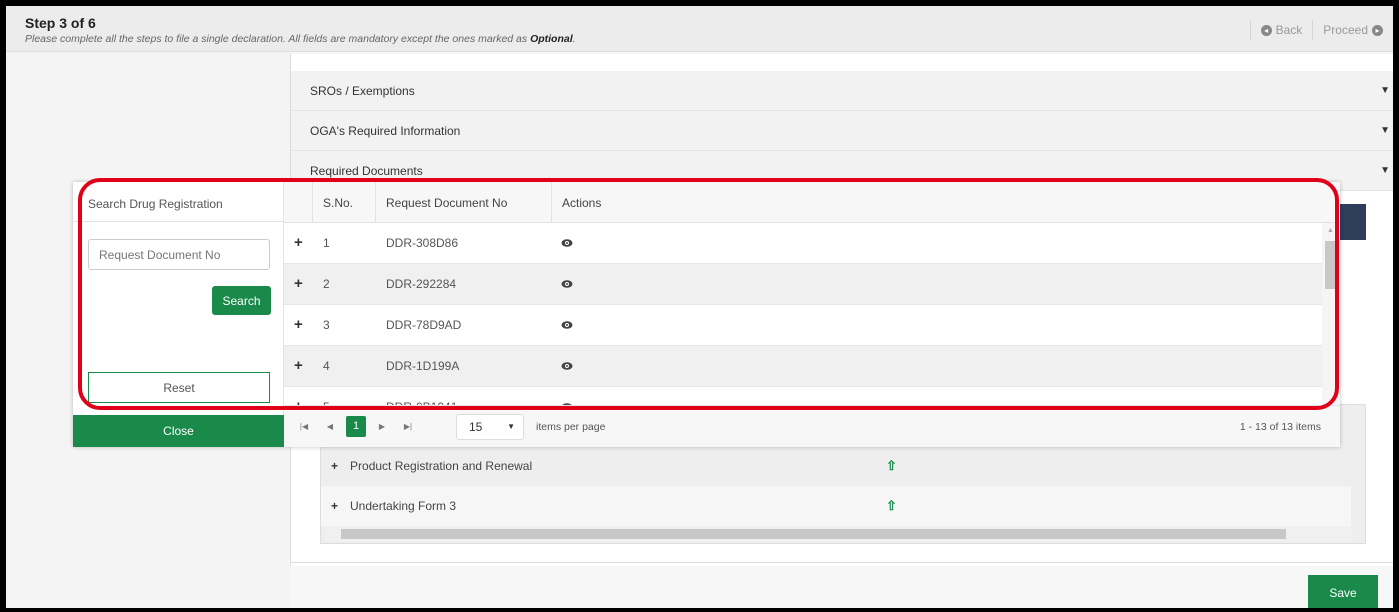 The width and height of the screenshot is (1399, 612). I want to click on search-button: Search, so click(241, 300).